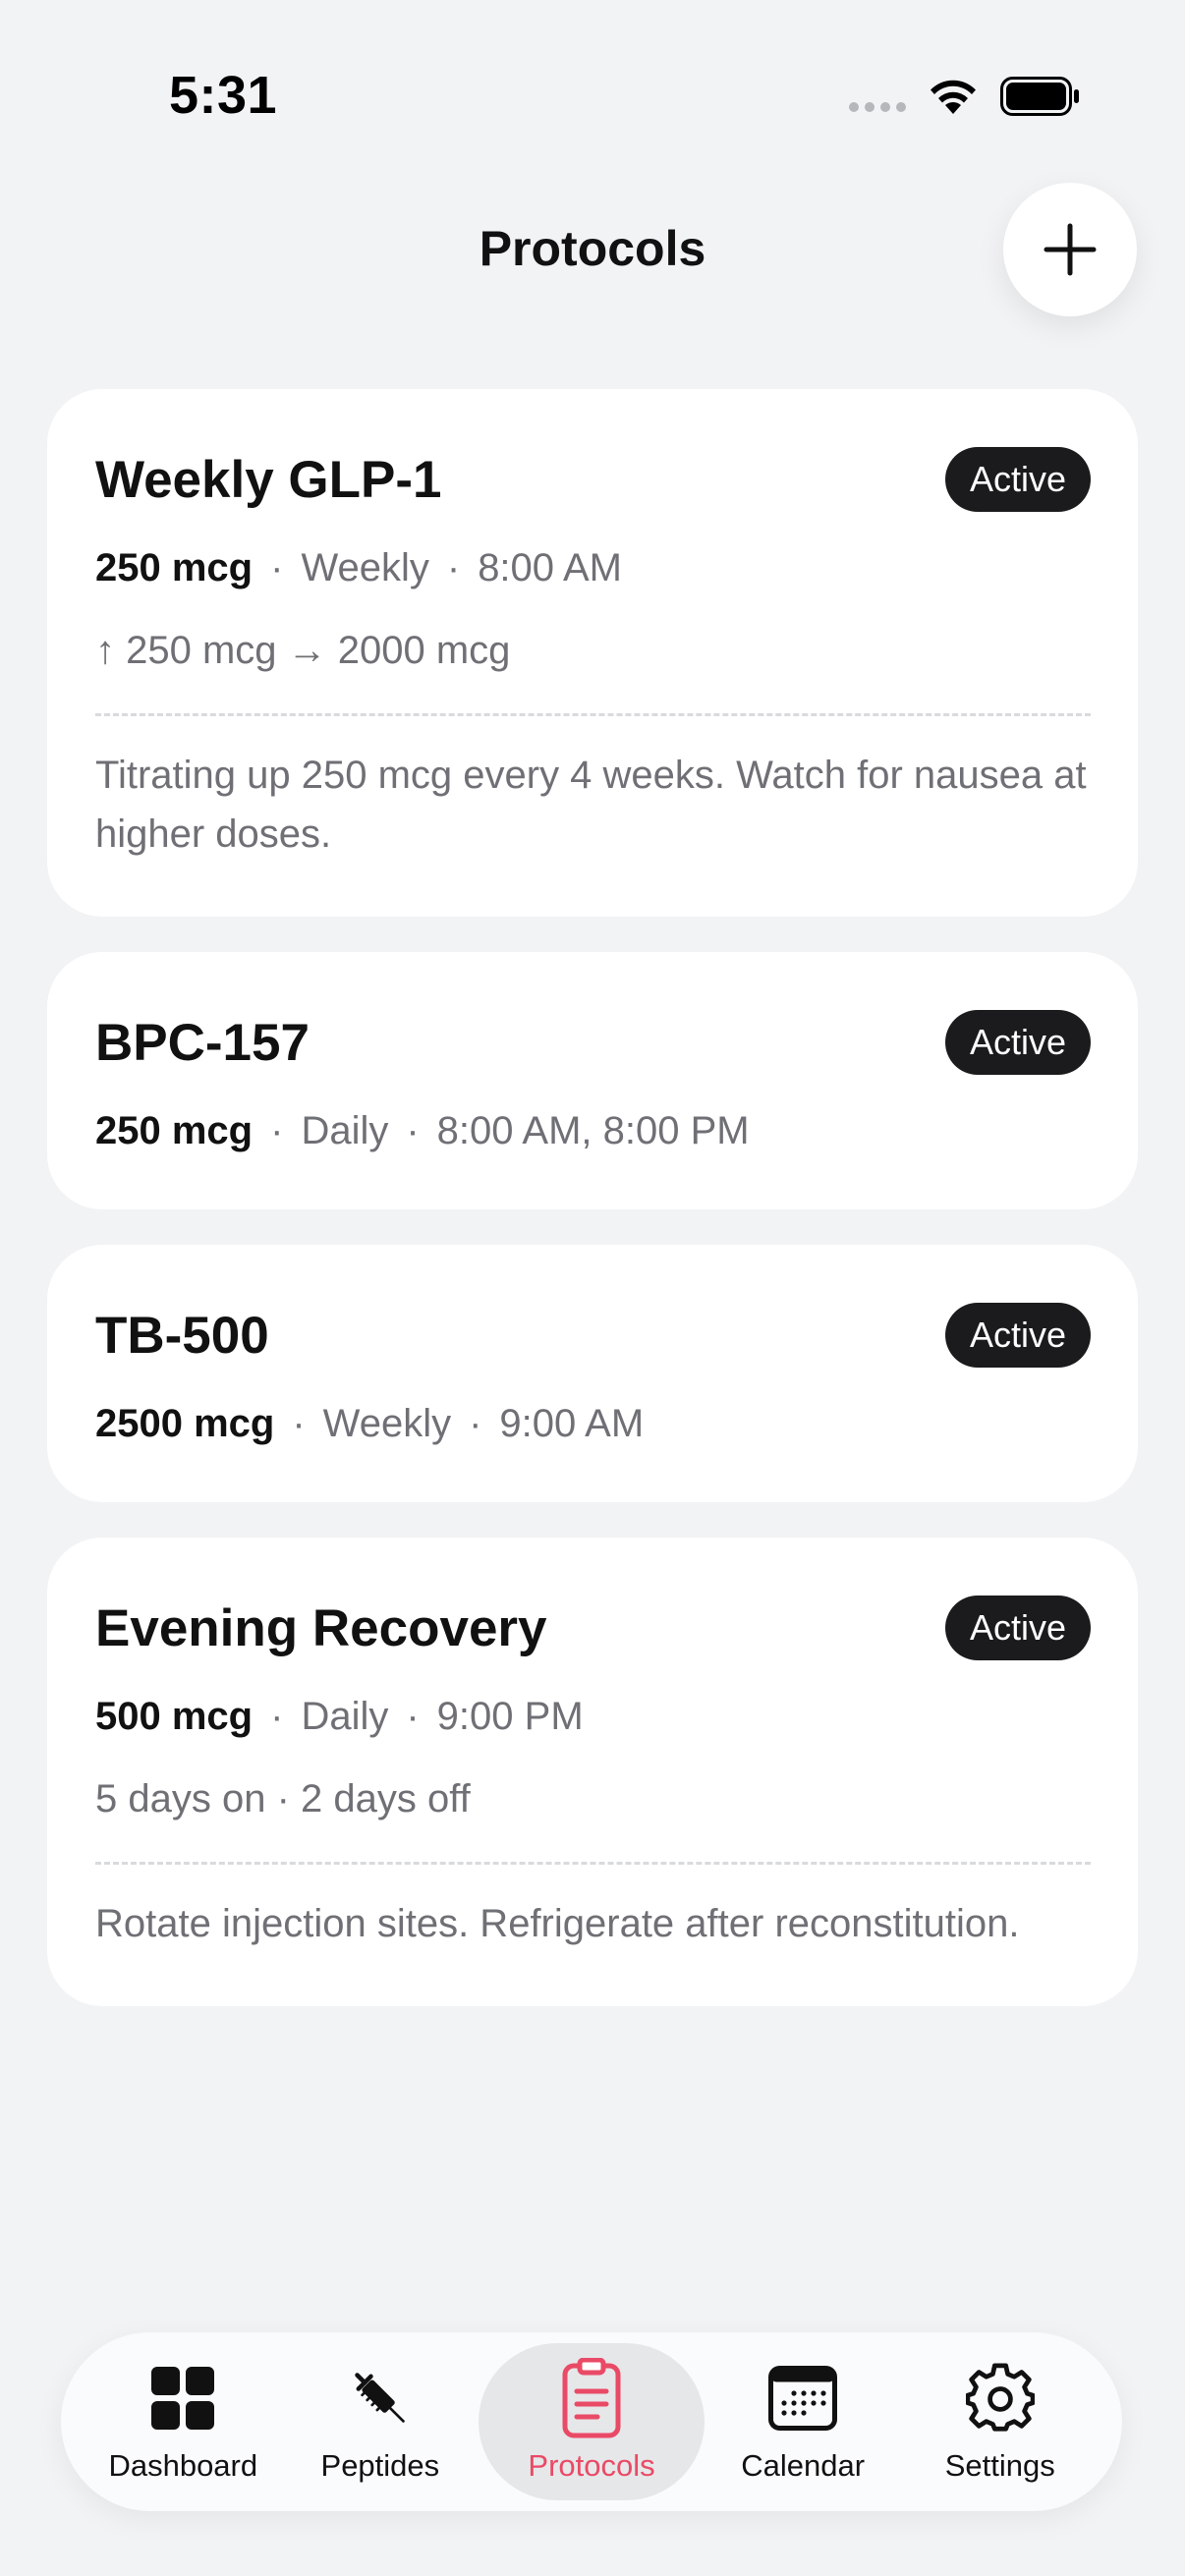 The height and width of the screenshot is (2576, 1185). I want to click on tab-label: Peptides, so click(380, 2465).